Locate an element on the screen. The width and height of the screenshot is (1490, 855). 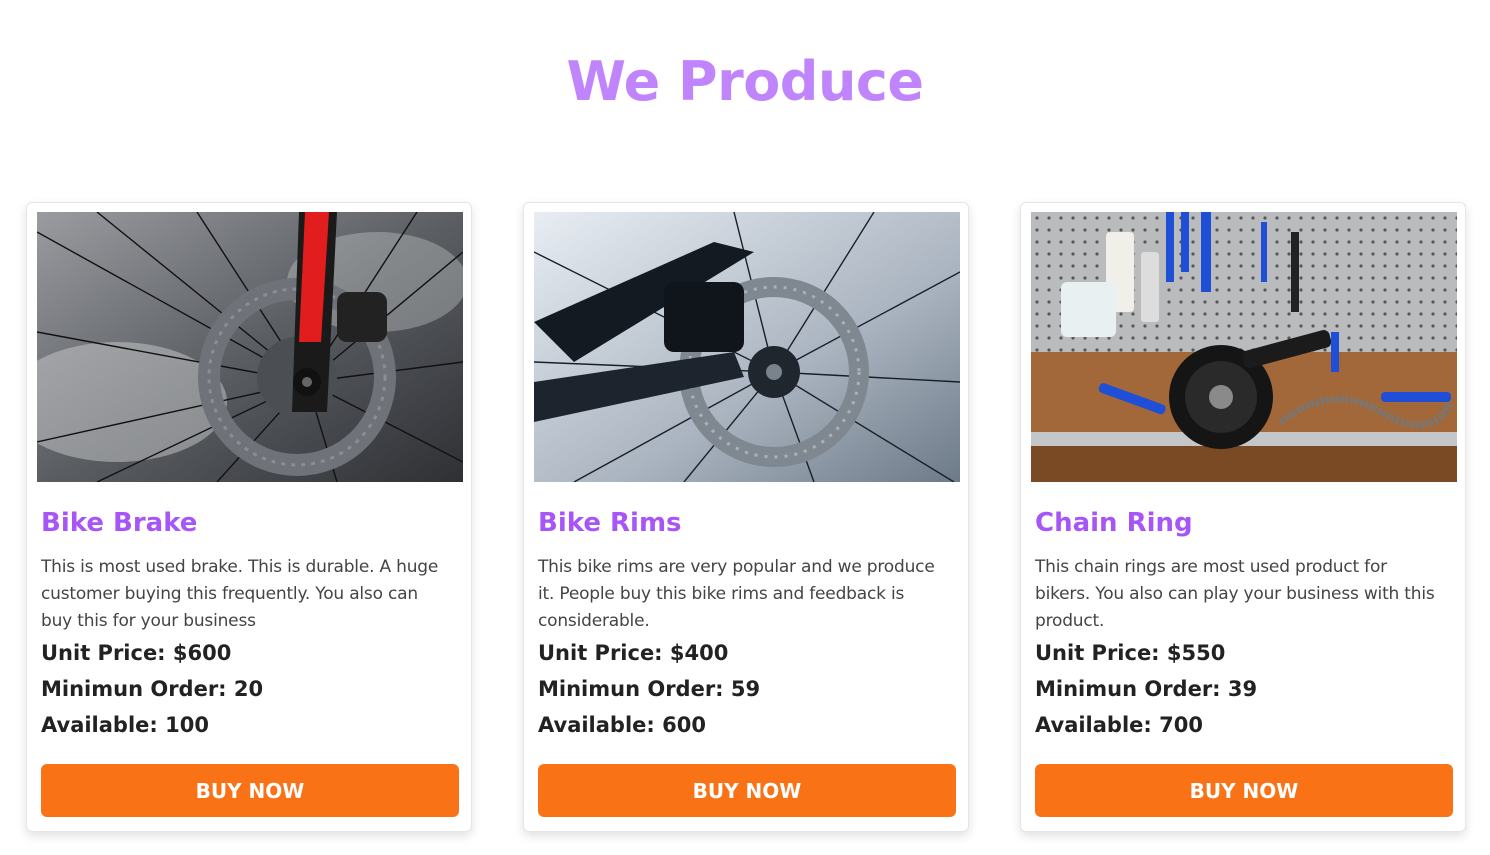
unit-price: Unit Price: $600 is located at coordinates (136, 653).